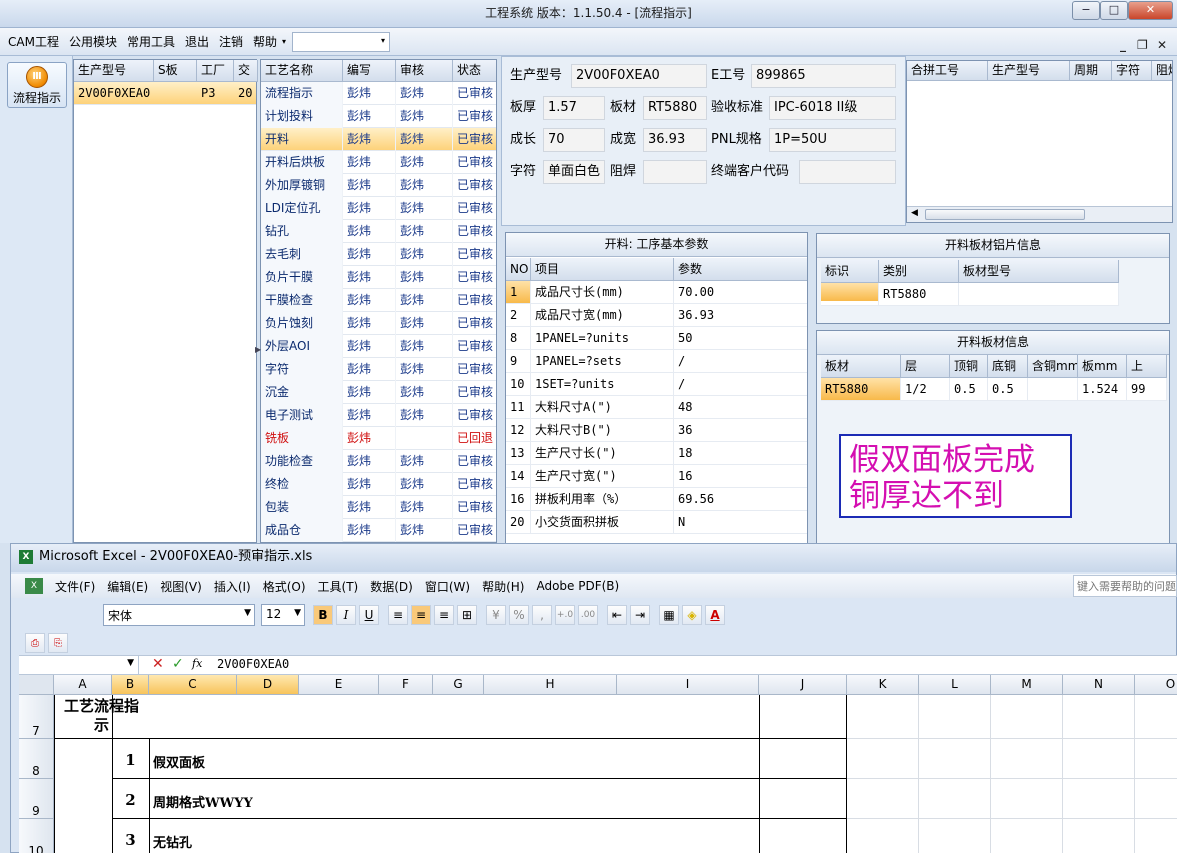 The width and height of the screenshot is (1177, 853). I want to click on column-header: C, so click(193, 685).